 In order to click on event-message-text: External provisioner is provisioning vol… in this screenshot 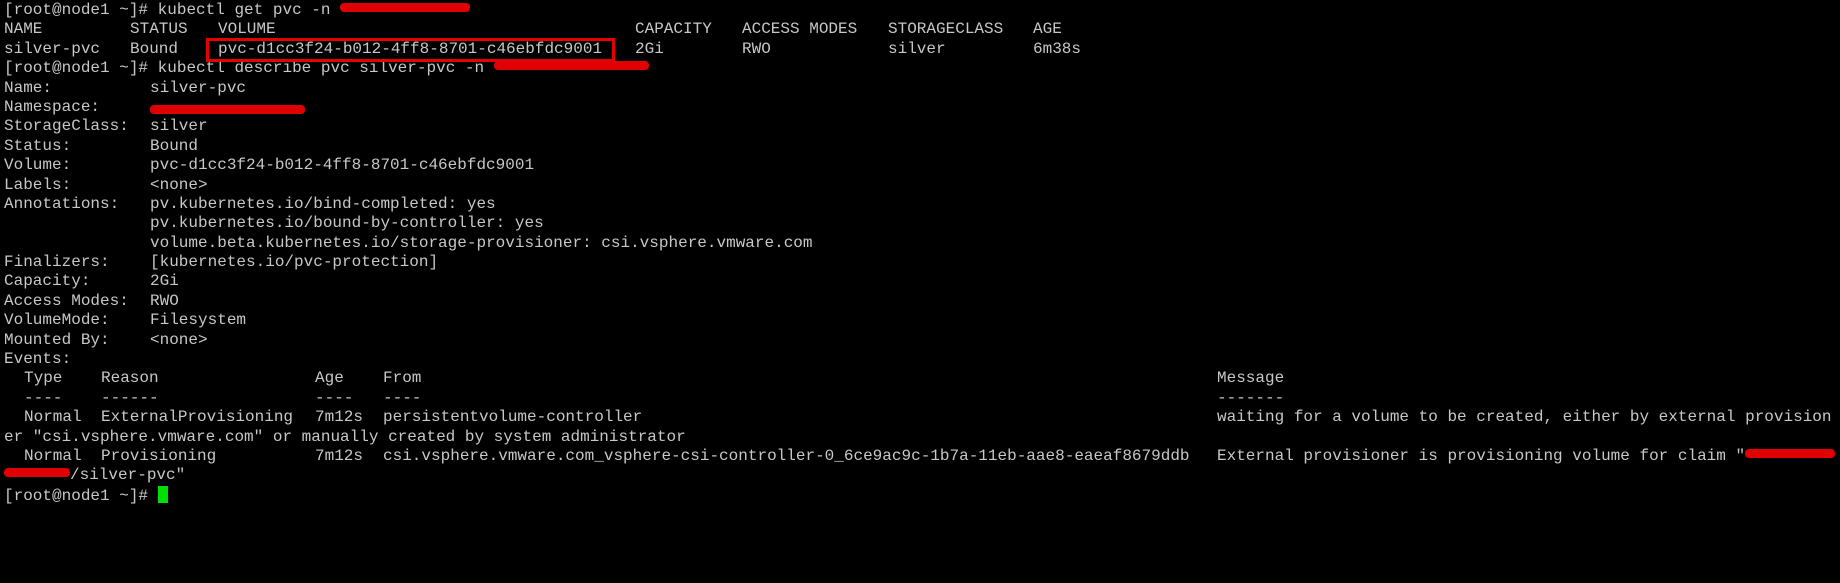, I will do `click(1481, 455)`.